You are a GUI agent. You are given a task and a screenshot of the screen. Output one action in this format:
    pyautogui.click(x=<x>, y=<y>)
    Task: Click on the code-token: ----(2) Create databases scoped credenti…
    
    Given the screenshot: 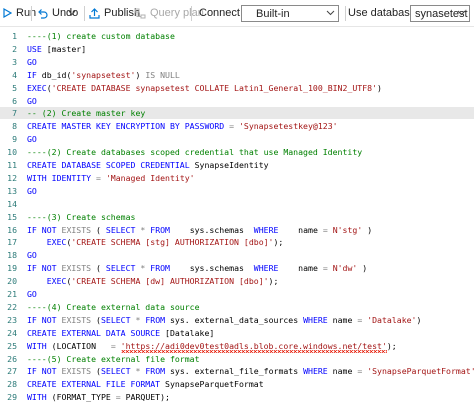 What is the action you would take?
    pyautogui.click(x=195, y=152)
    